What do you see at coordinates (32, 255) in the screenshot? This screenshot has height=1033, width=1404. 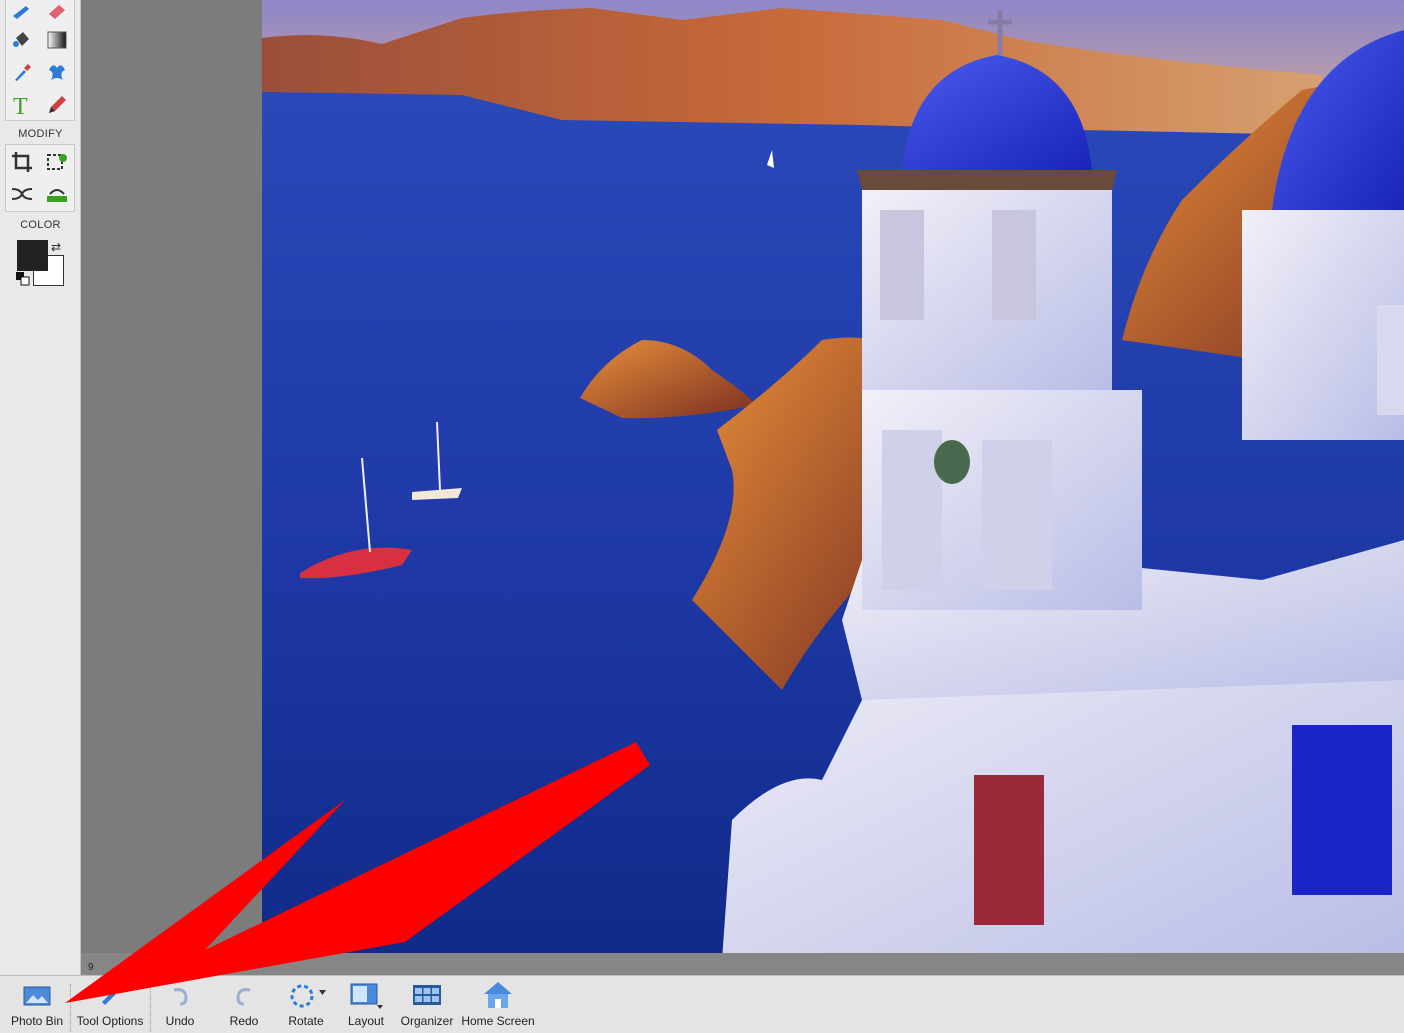 I see `foreground-color-swatch` at bounding box center [32, 255].